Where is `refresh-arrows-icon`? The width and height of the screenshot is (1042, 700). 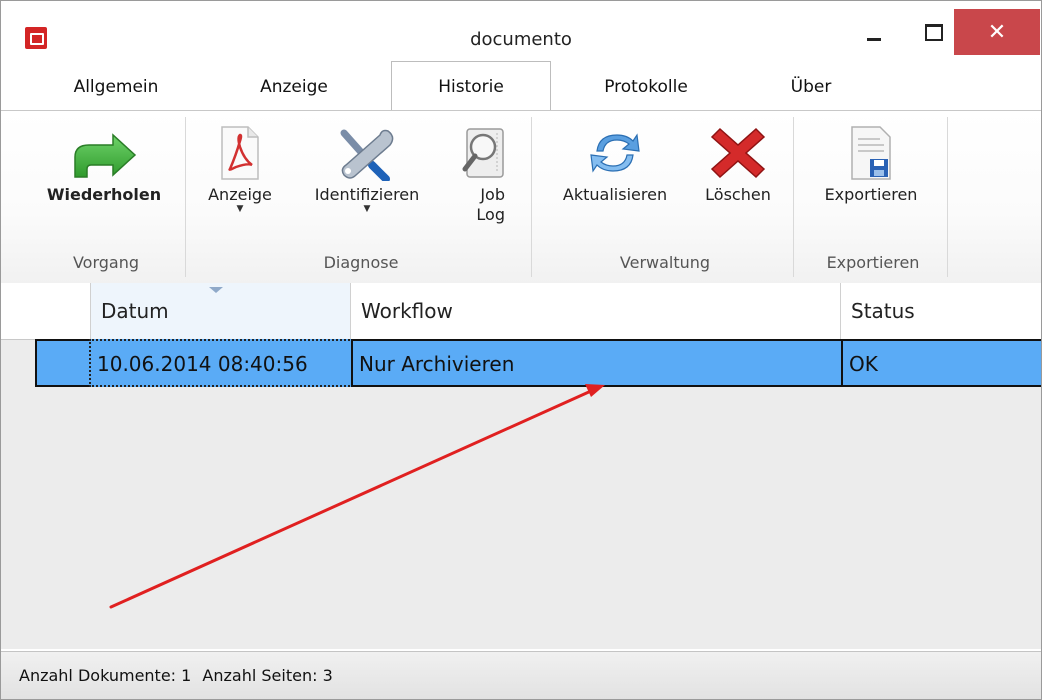 refresh-arrows-icon is located at coordinates (615, 153).